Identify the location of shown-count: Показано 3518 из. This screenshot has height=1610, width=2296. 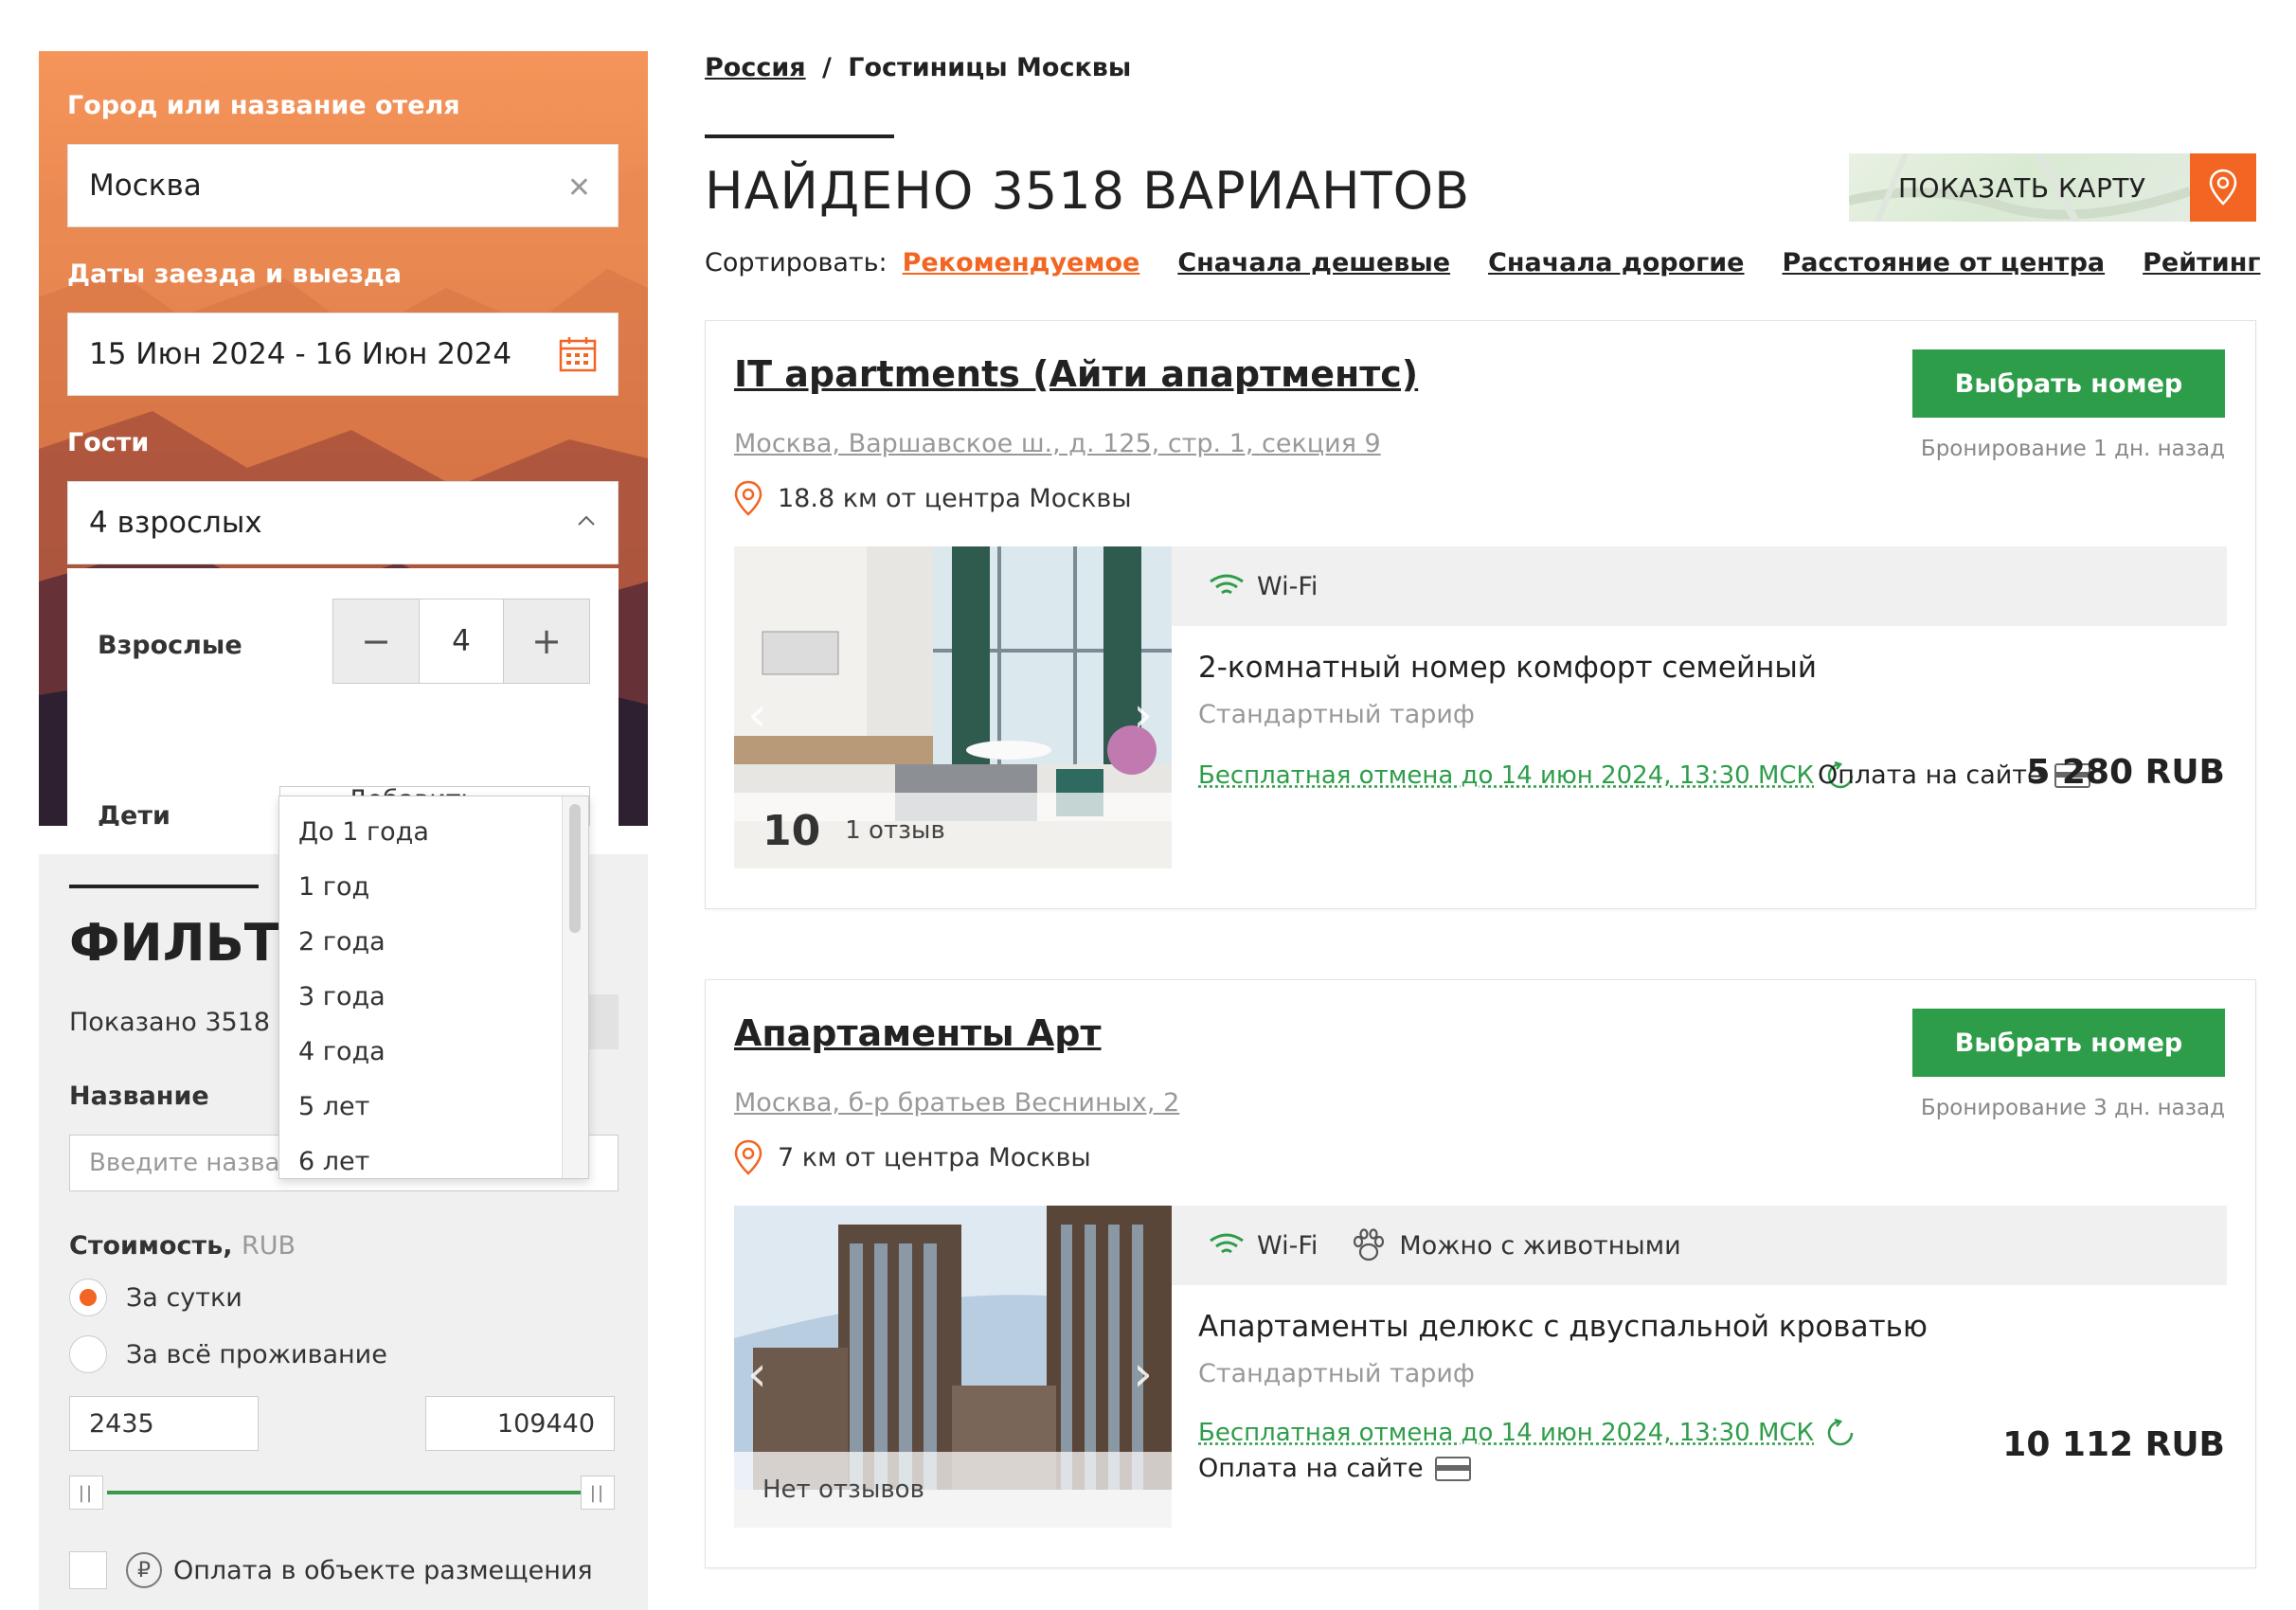
(189, 1022).